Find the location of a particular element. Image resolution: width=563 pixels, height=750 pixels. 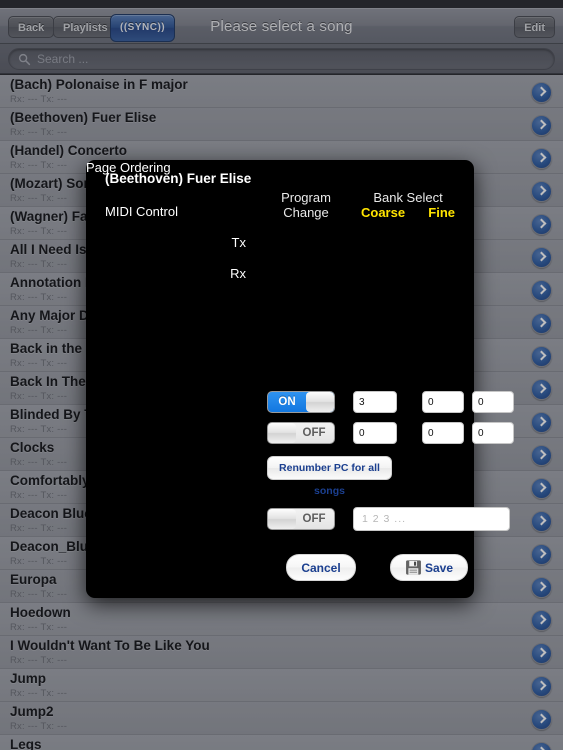

list-item: LegsRx: --- Tx: --- is located at coordinates (281, 742).